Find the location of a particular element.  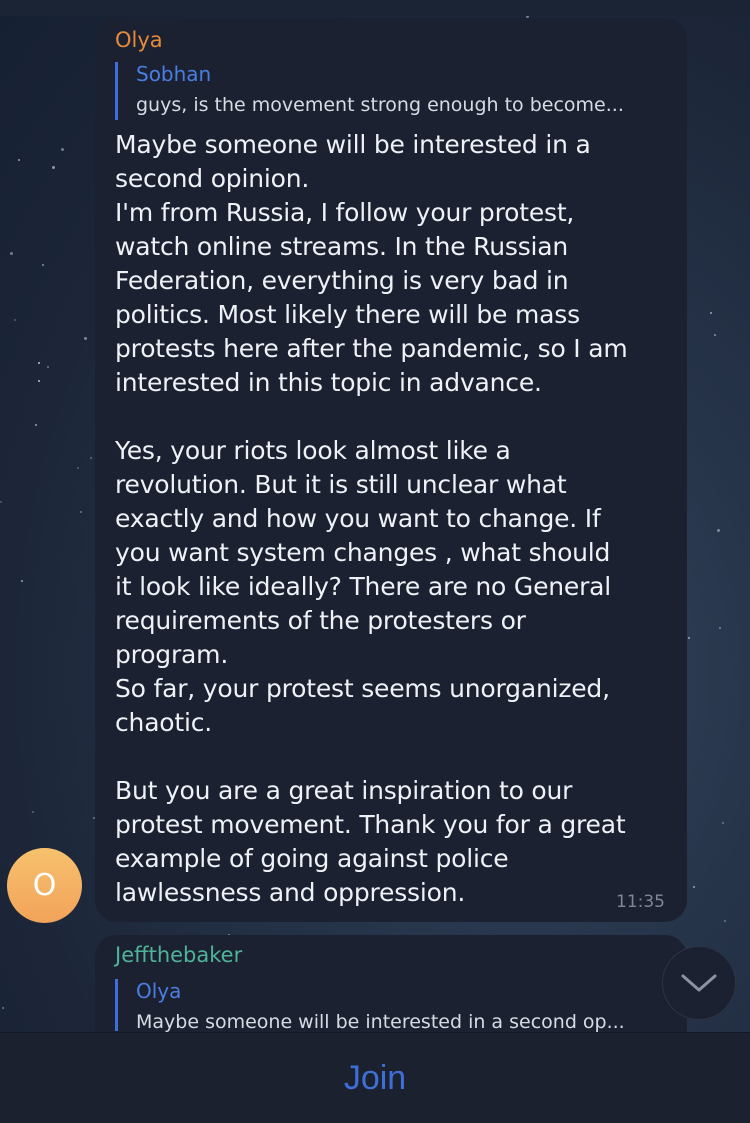

chevron-down-icon is located at coordinates (699, 983).